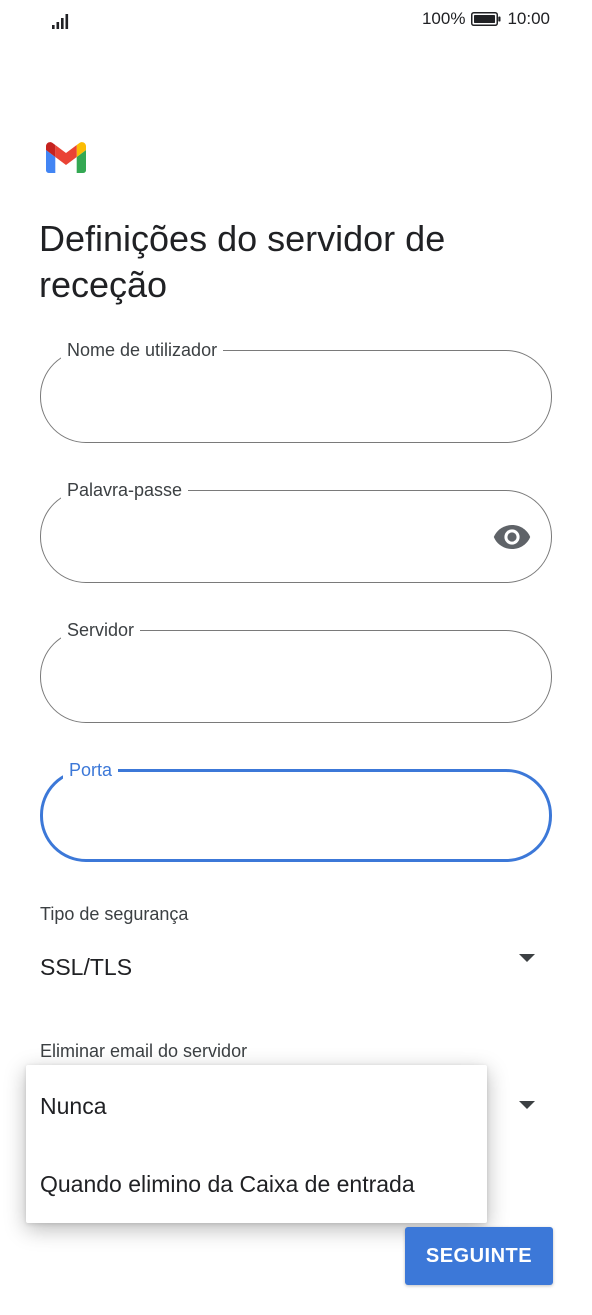 Image resolution: width=592 pixels, height=1315 pixels. Describe the element at coordinates (282, 398) in the screenshot. I see `username-input` at that location.